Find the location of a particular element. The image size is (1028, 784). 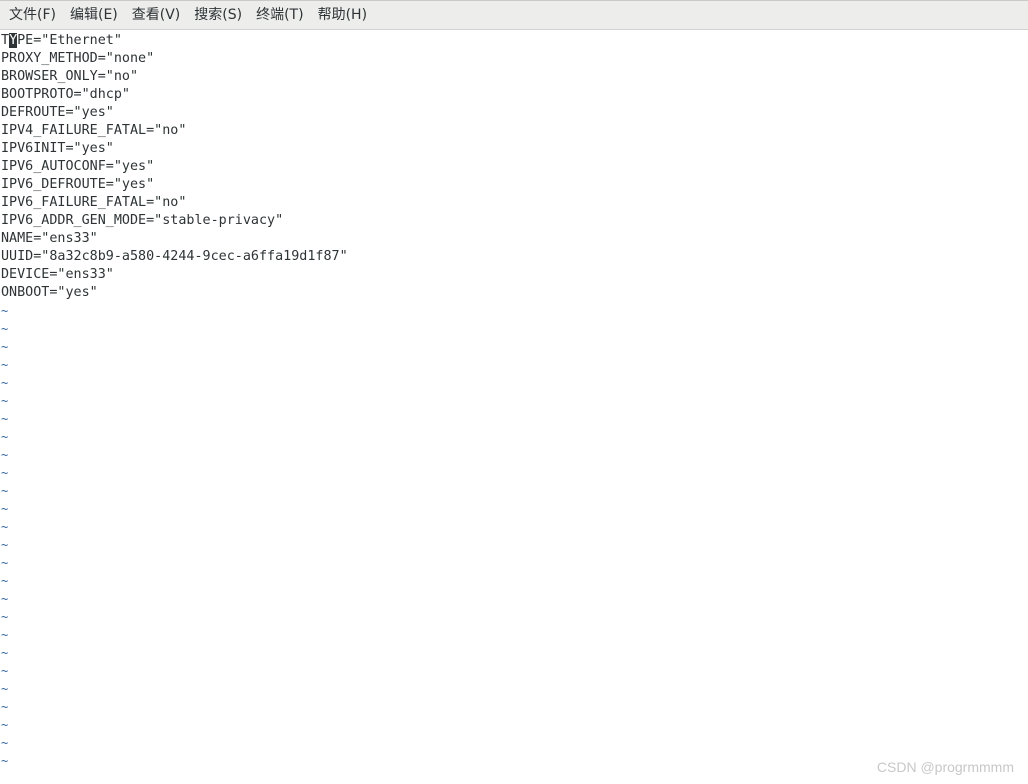

config-line: IPV6_FAILURE_FATAL="no" is located at coordinates (94, 202).